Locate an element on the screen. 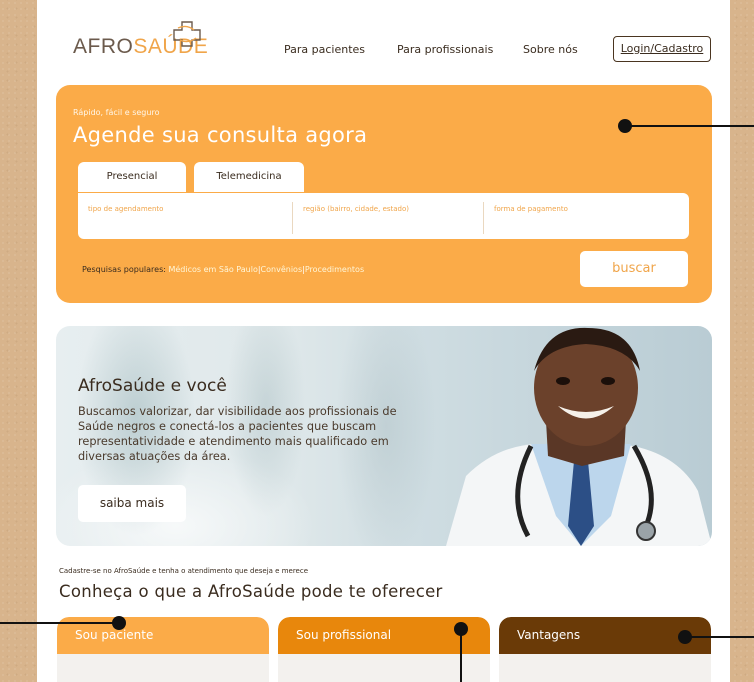  learn-more-button: saiba mais is located at coordinates (132, 503).